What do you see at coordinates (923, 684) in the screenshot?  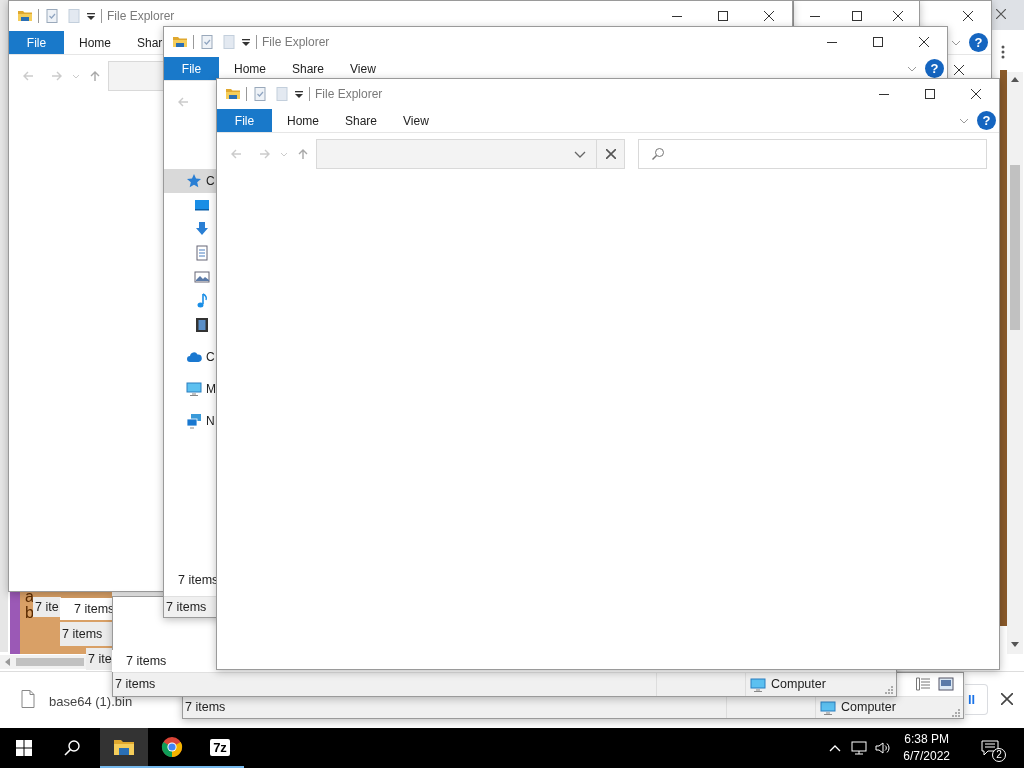 I see `details-view-icon` at bounding box center [923, 684].